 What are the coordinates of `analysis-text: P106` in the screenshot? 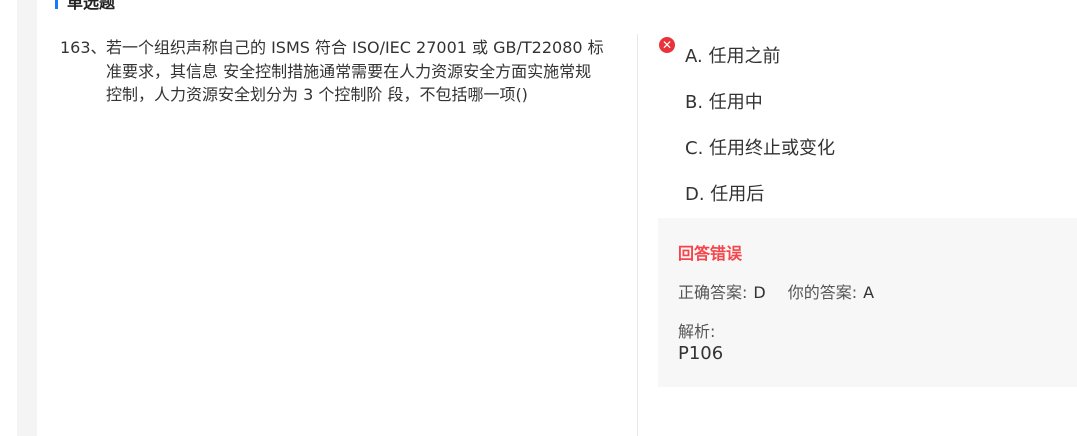 It's located at (701, 353).